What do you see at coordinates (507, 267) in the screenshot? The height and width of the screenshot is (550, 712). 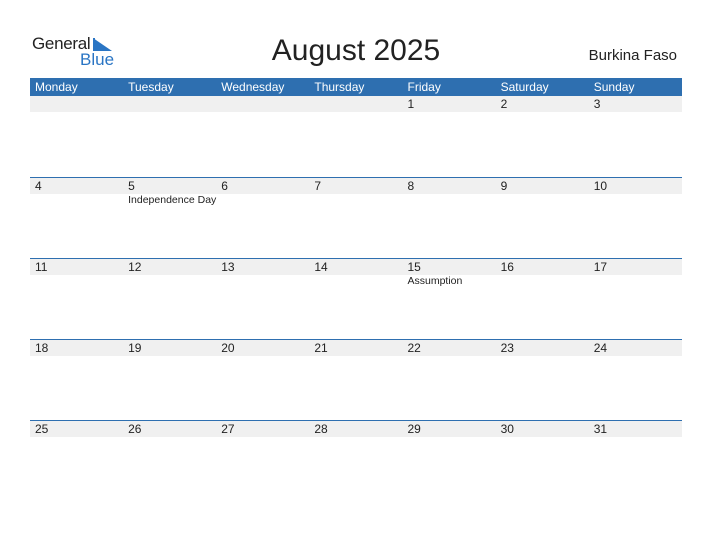 I see `day-number: 16` at bounding box center [507, 267].